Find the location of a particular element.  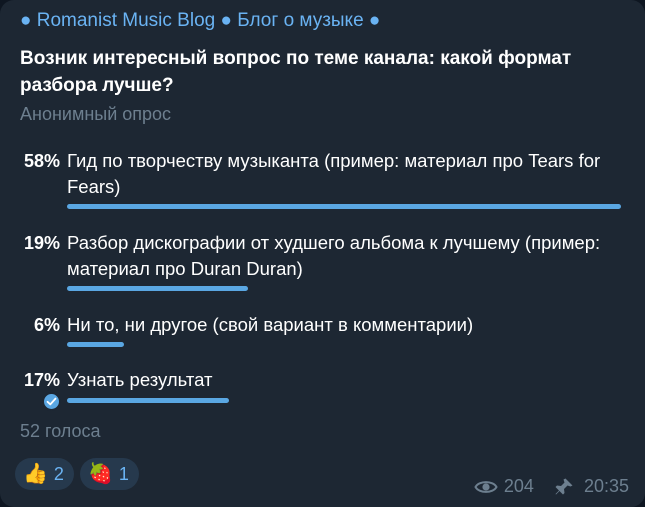

option-text: Узнать результат is located at coordinates (140, 379).